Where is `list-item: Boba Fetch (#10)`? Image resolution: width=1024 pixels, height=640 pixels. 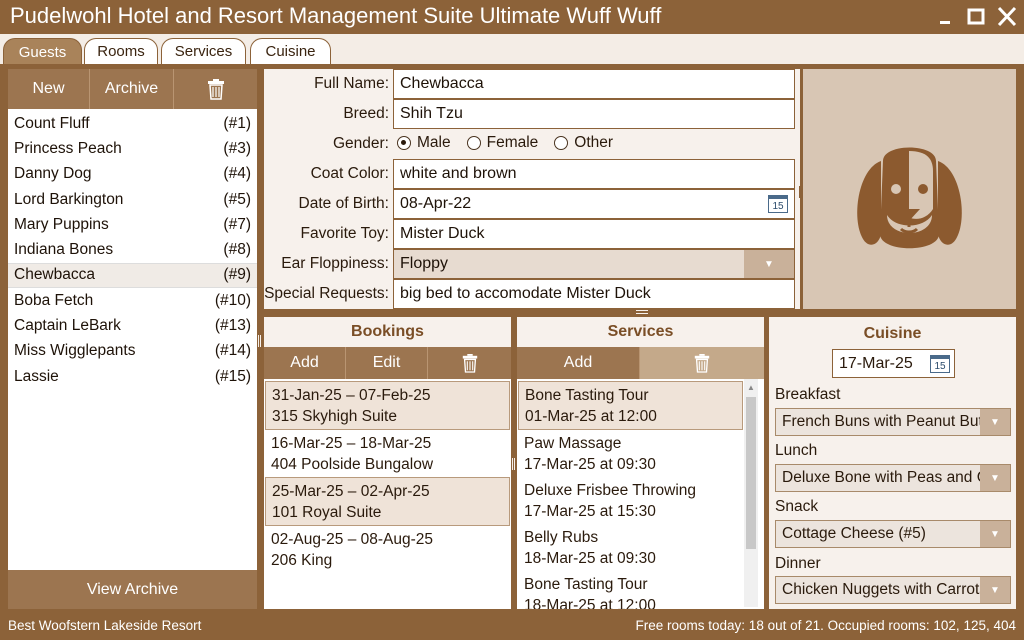 list-item: Boba Fetch (#10) is located at coordinates (132, 300).